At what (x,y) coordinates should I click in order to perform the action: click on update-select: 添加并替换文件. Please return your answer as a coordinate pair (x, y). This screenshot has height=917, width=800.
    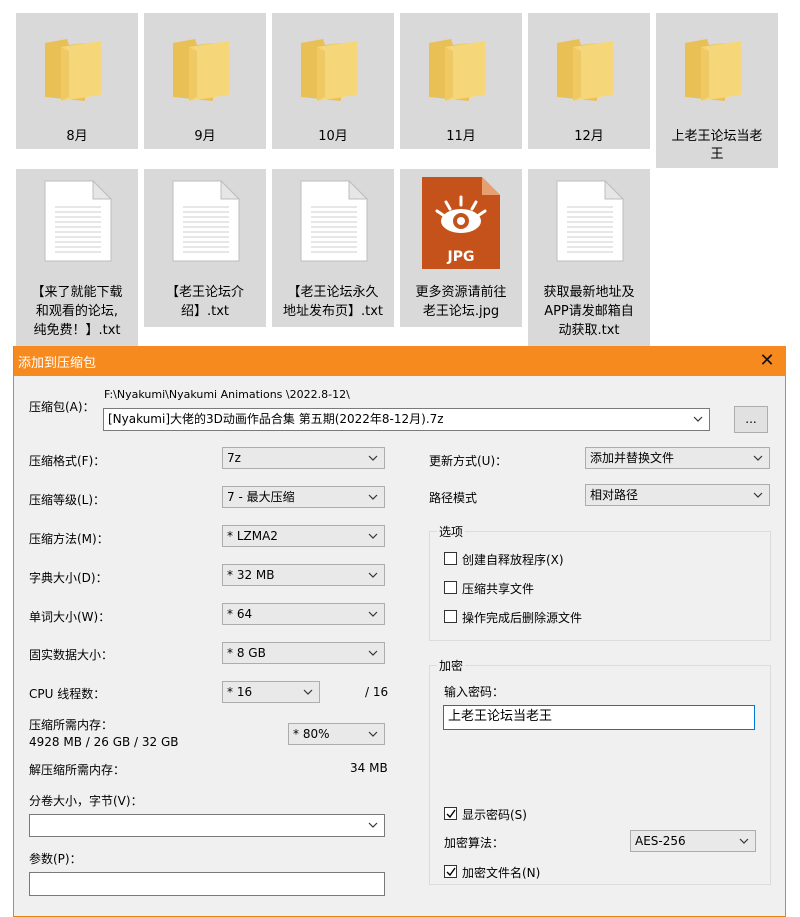
    Looking at the image, I should click on (677, 458).